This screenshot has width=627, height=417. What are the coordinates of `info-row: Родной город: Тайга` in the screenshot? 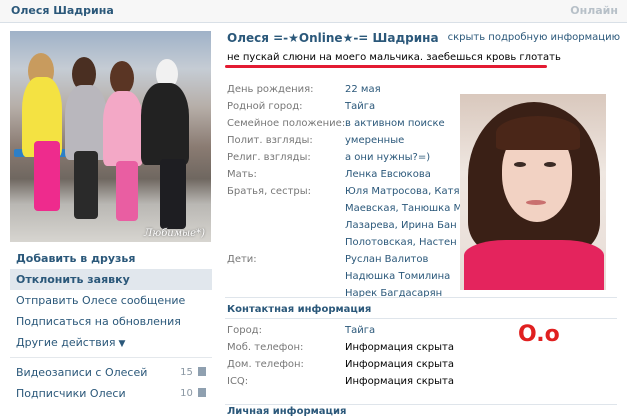 It's located at (301, 106).